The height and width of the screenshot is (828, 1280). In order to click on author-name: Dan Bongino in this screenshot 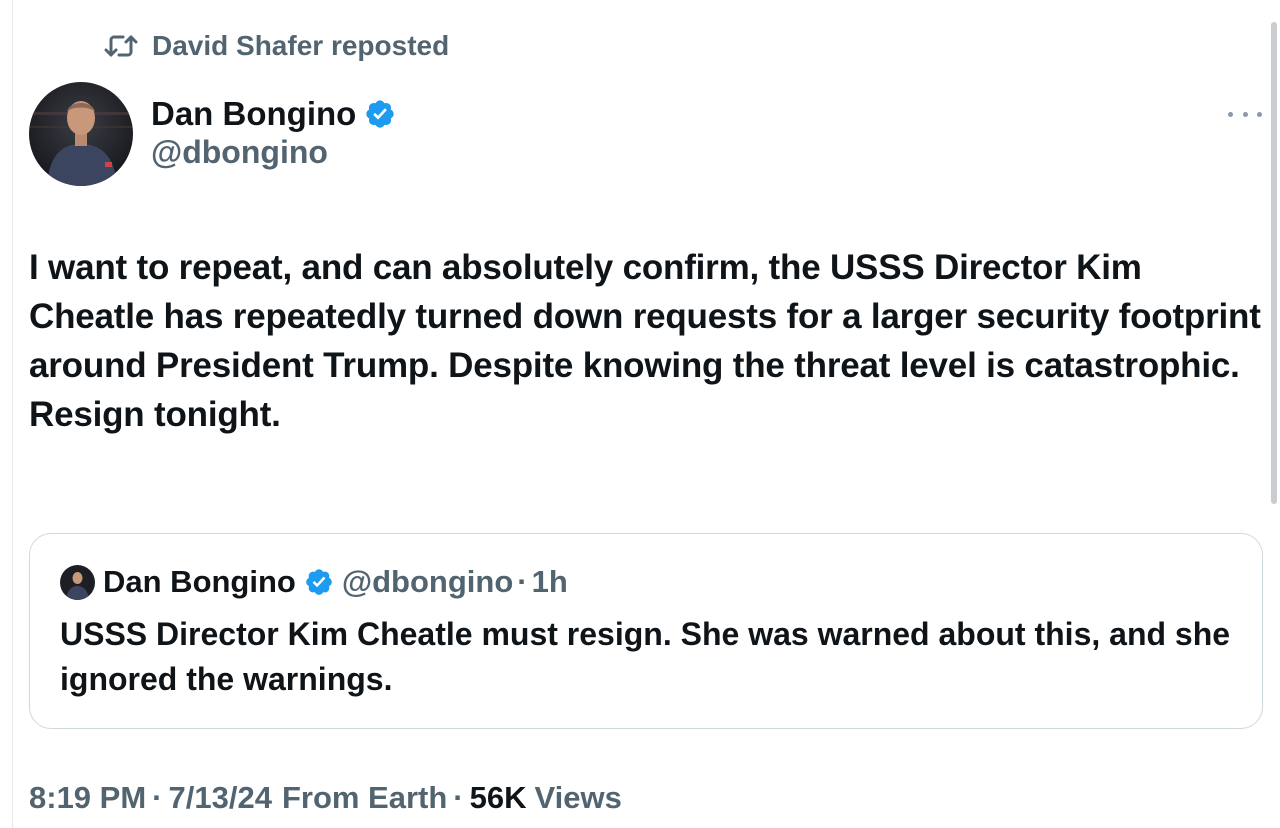, I will do `click(253, 114)`.